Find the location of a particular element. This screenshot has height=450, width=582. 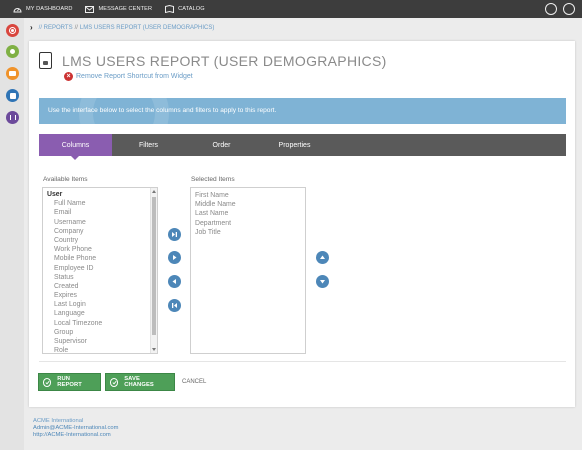

available-list-item: Expires is located at coordinates (105, 295).